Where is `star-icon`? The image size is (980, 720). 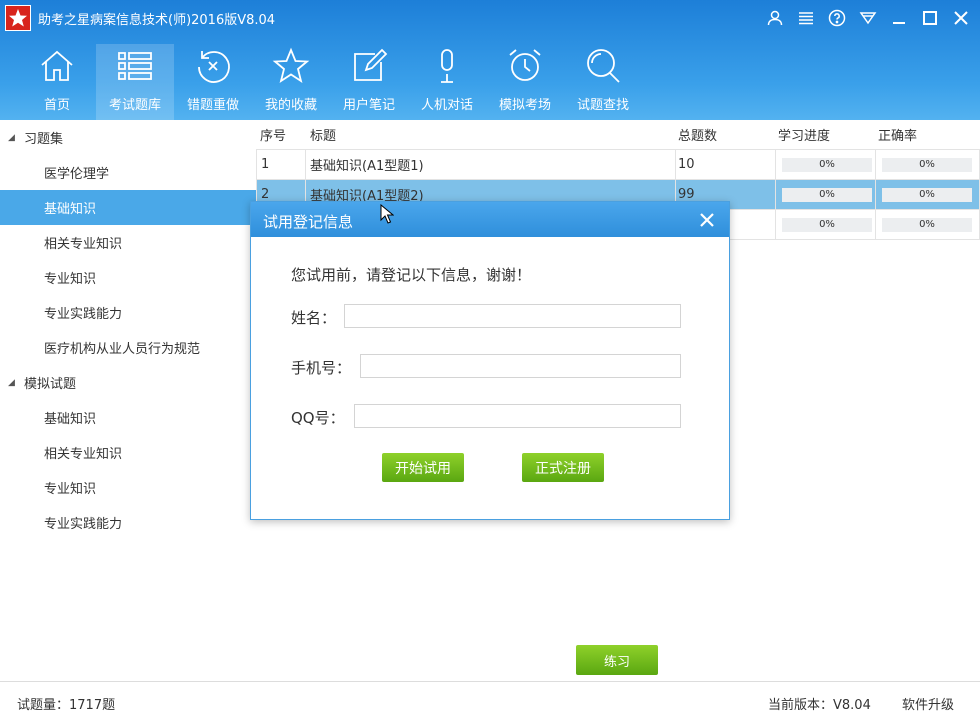 star-icon is located at coordinates (291, 65).